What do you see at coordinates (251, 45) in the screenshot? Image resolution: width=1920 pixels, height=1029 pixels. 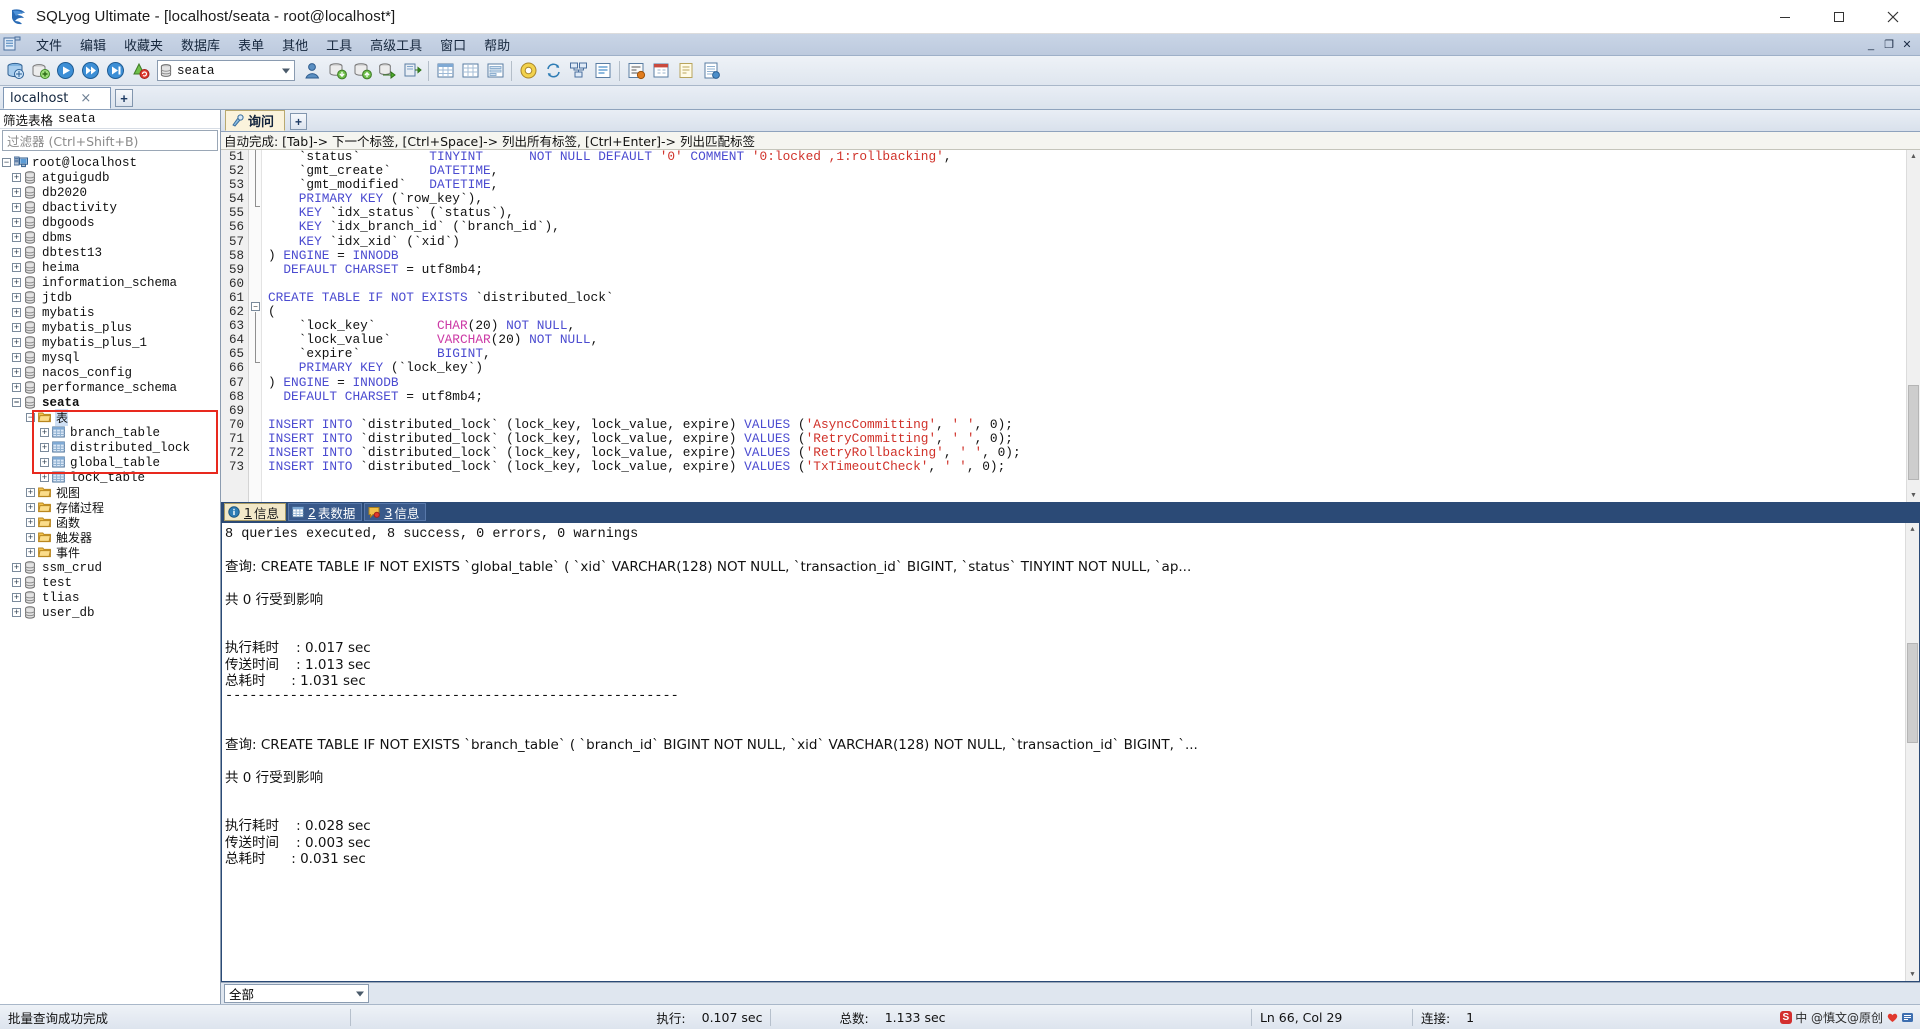 I see `menu-item-4: 表单` at bounding box center [251, 45].